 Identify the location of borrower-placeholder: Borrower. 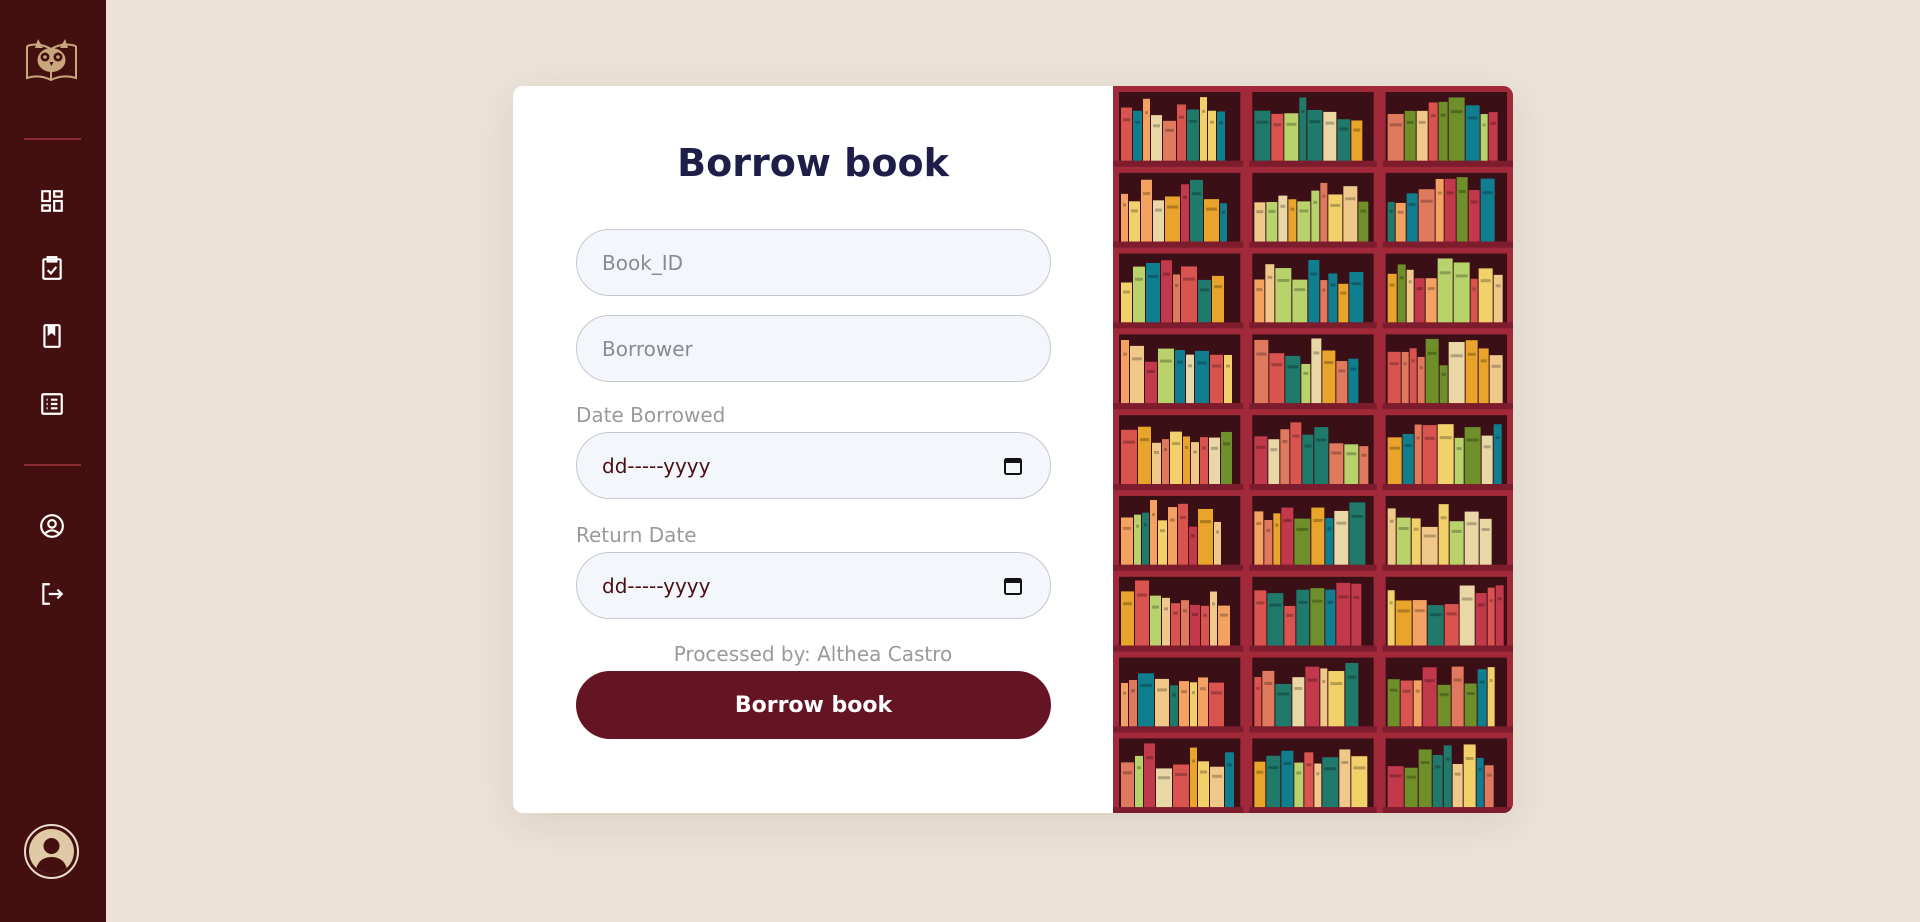
(647, 348).